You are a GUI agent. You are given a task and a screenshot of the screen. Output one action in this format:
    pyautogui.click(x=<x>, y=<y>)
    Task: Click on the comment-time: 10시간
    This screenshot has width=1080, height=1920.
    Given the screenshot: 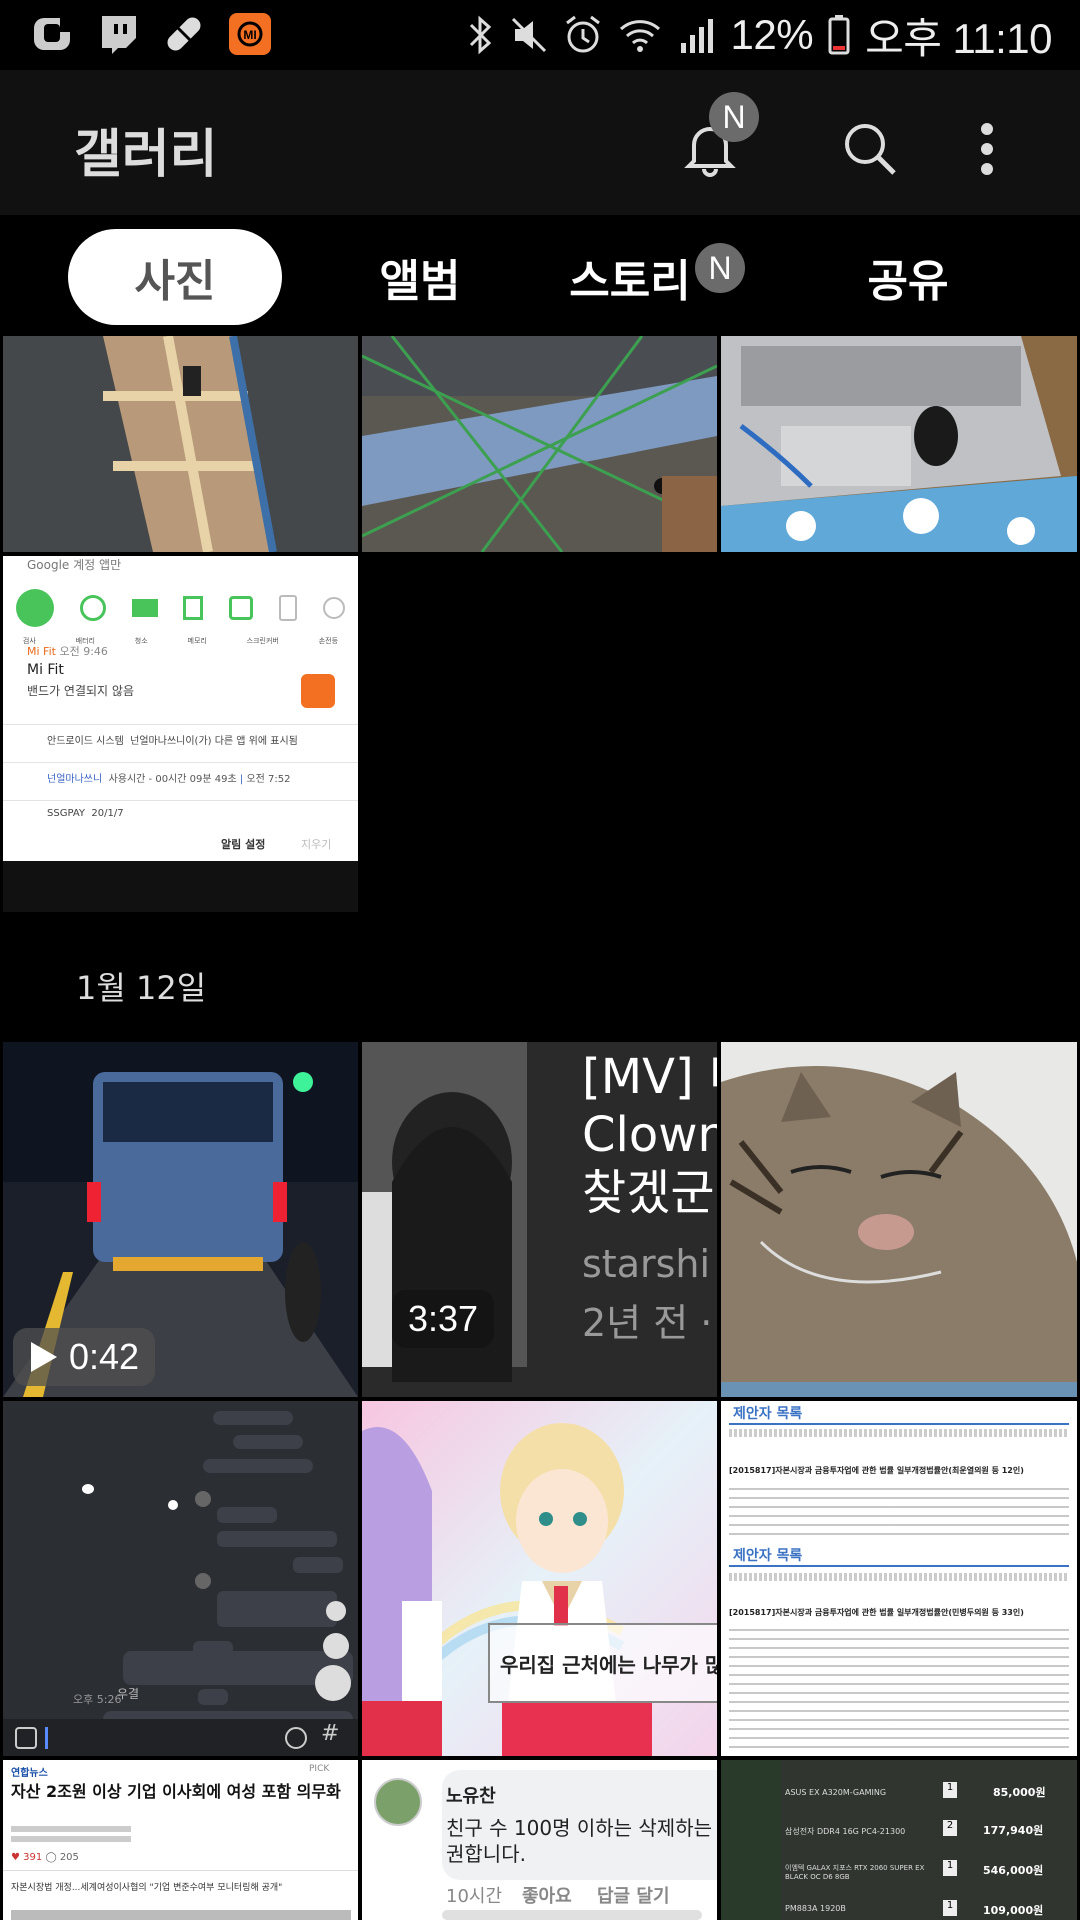 What is the action you would take?
    pyautogui.click(x=474, y=1896)
    